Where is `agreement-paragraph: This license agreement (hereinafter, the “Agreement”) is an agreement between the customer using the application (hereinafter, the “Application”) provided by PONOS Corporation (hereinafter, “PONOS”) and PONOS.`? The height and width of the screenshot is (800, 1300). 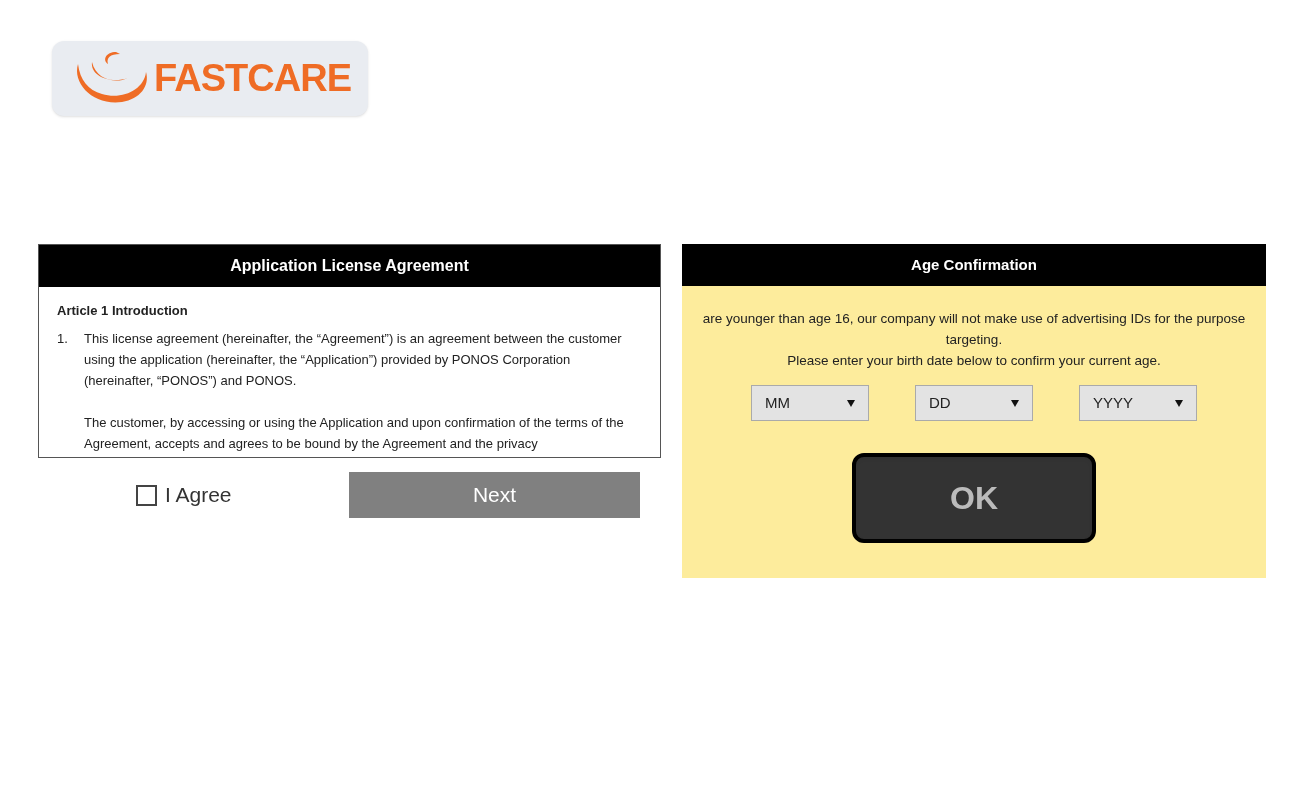
agreement-paragraph: This license agreement (hereinafter, the “Agreement”) is an agreement between the customer using the application (hereinafter, the “Application”) provided by PONOS Corporation (hereinafter, “PONOS”) and PONOS. is located at coordinates (353, 360).